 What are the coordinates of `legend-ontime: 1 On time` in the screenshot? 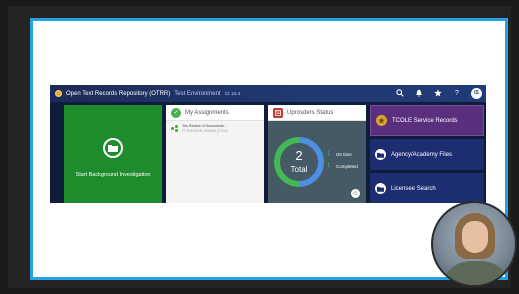 It's located at (342, 154).